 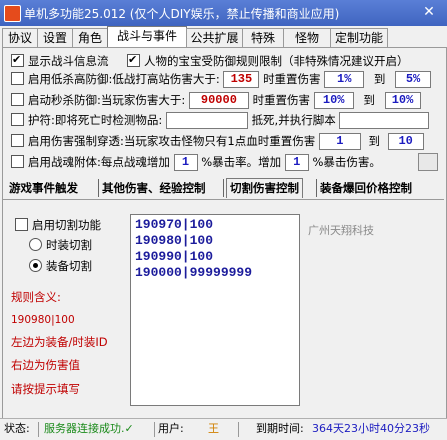 I want to click on window-title: 单机多功能25.012 (仅个人DIY娱乐，禁止传播和商业应用), so click(x=182, y=14).